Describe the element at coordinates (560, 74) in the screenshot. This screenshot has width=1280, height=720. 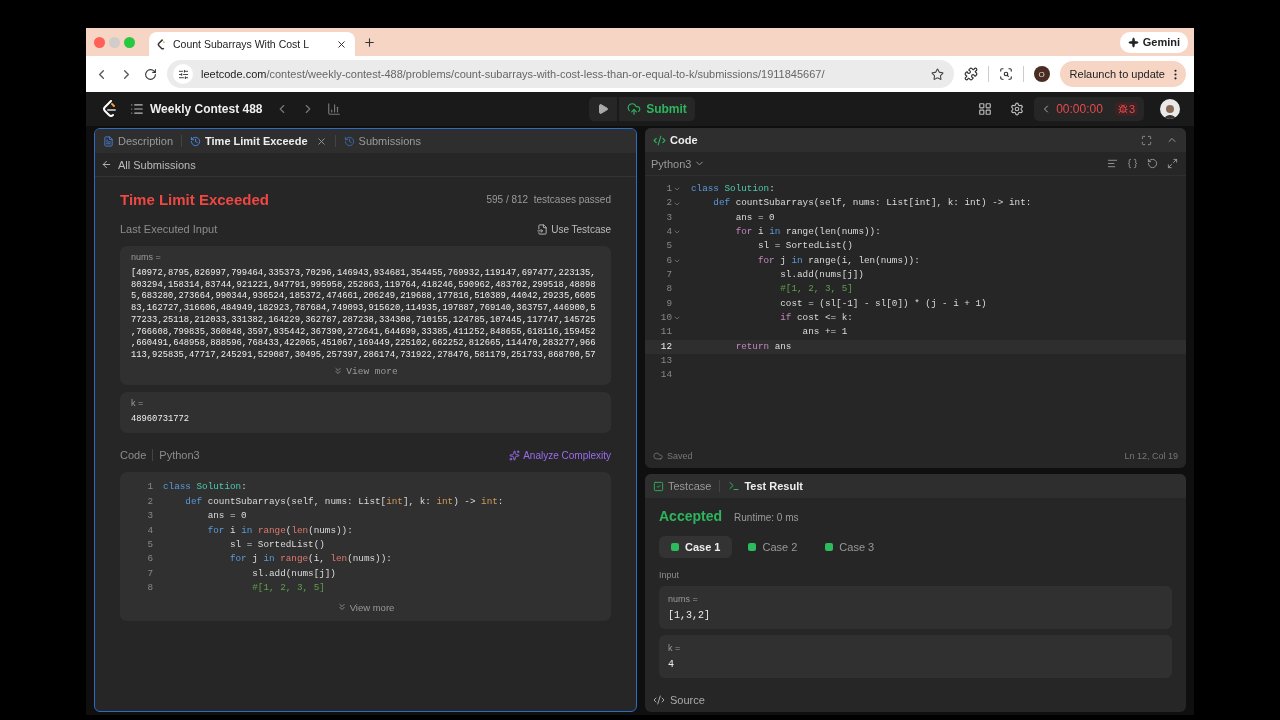
I see `address-bar: leetcode.com/contest/weekly-contest-488/problems/count-subarrays-with-cost-less-than-or-equal-to-k/submissions/1911845667/` at that location.